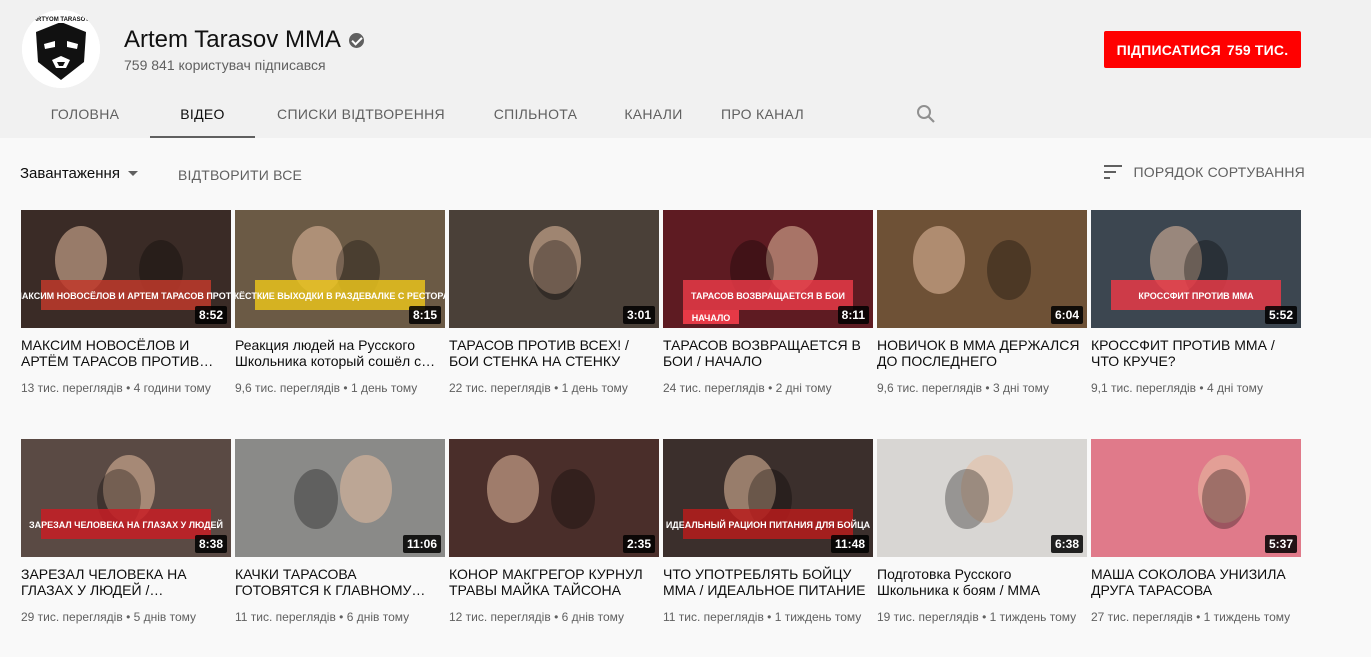 This screenshot has height=657, width=1371. What do you see at coordinates (1196, 269) in the screenshot?
I see `video-thumbnail: КРОССФИТ ПРОТИВ ММА 5:52` at bounding box center [1196, 269].